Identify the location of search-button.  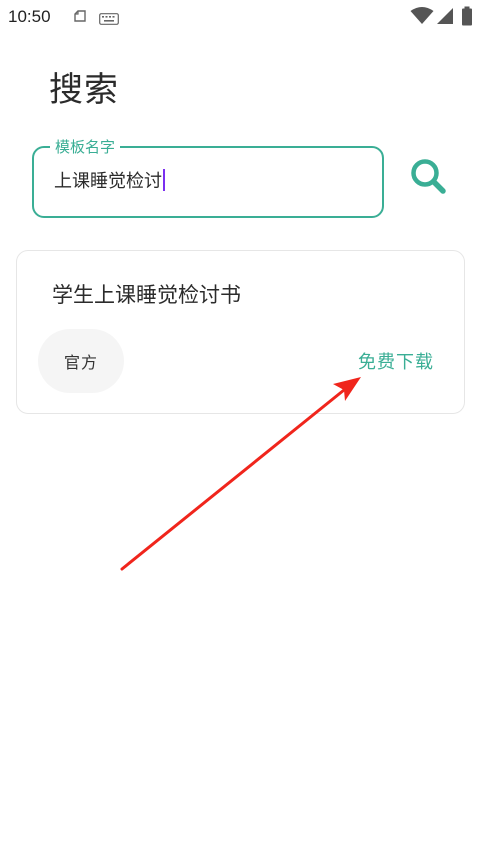
(429, 179).